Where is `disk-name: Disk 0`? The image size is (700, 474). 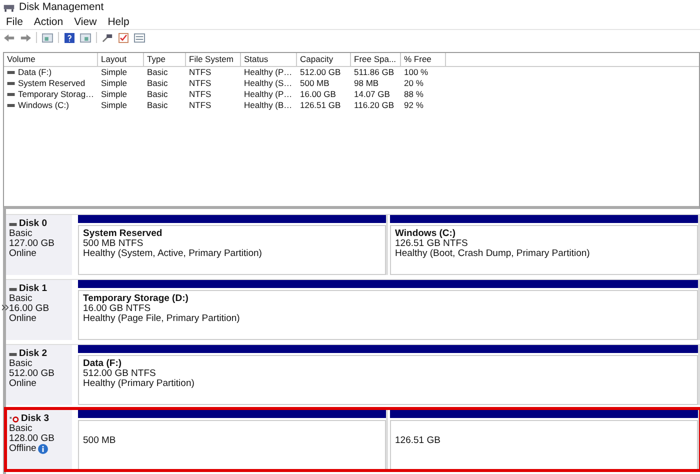
disk-name: Disk 0 is located at coordinates (33, 224).